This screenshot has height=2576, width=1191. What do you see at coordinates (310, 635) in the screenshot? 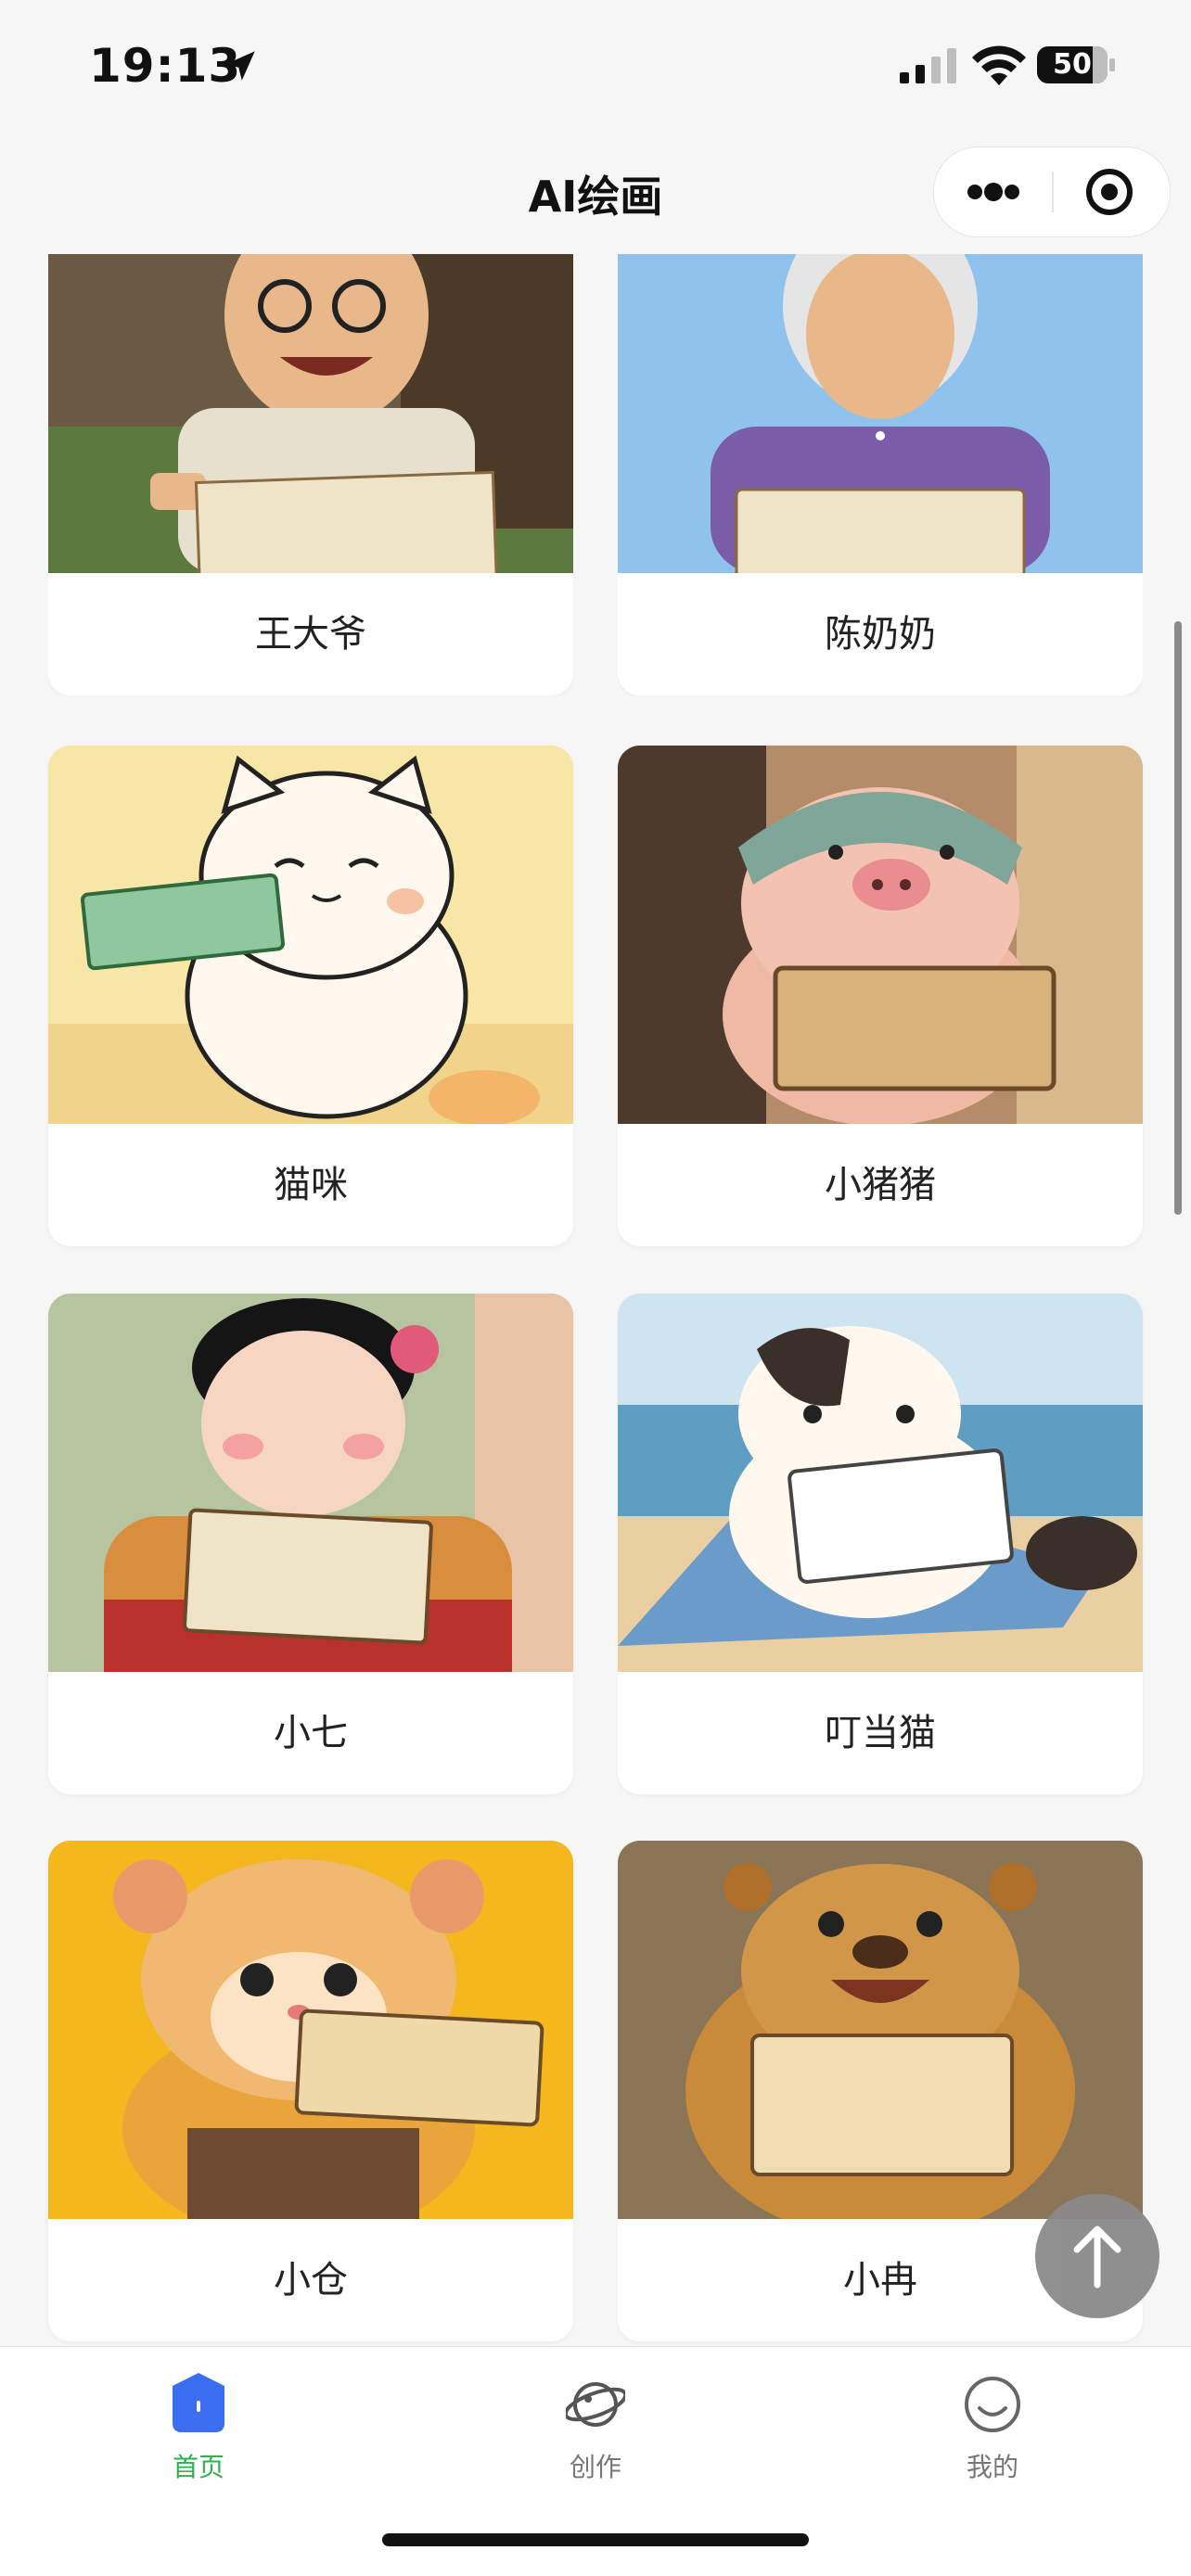
I see `card-name: 王大爷` at bounding box center [310, 635].